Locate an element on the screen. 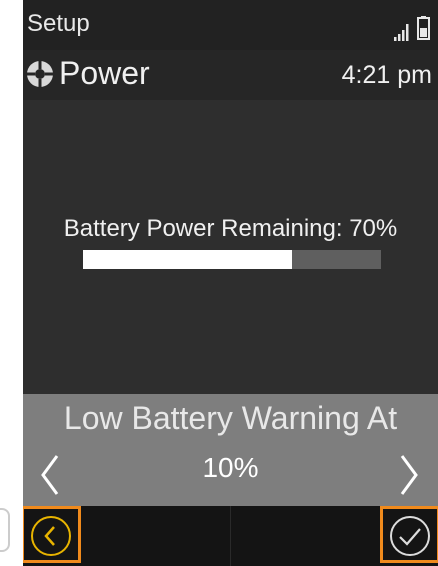 The width and height of the screenshot is (438, 566). back-circle-icon is located at coordinates (51, 536).